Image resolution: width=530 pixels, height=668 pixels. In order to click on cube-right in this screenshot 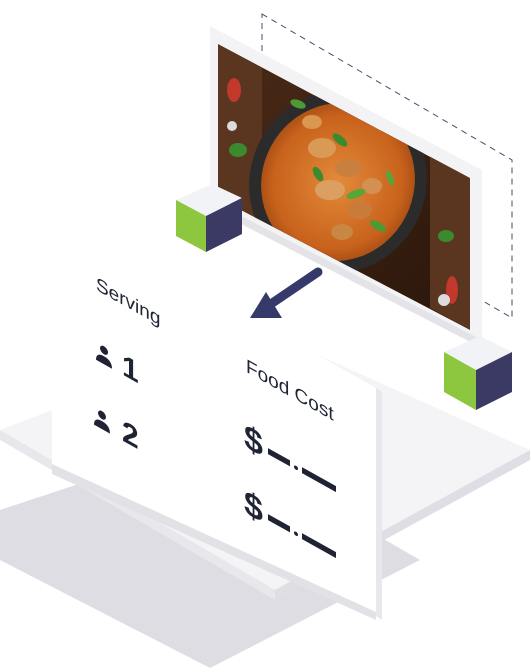, I will do `click(478, 373)`.